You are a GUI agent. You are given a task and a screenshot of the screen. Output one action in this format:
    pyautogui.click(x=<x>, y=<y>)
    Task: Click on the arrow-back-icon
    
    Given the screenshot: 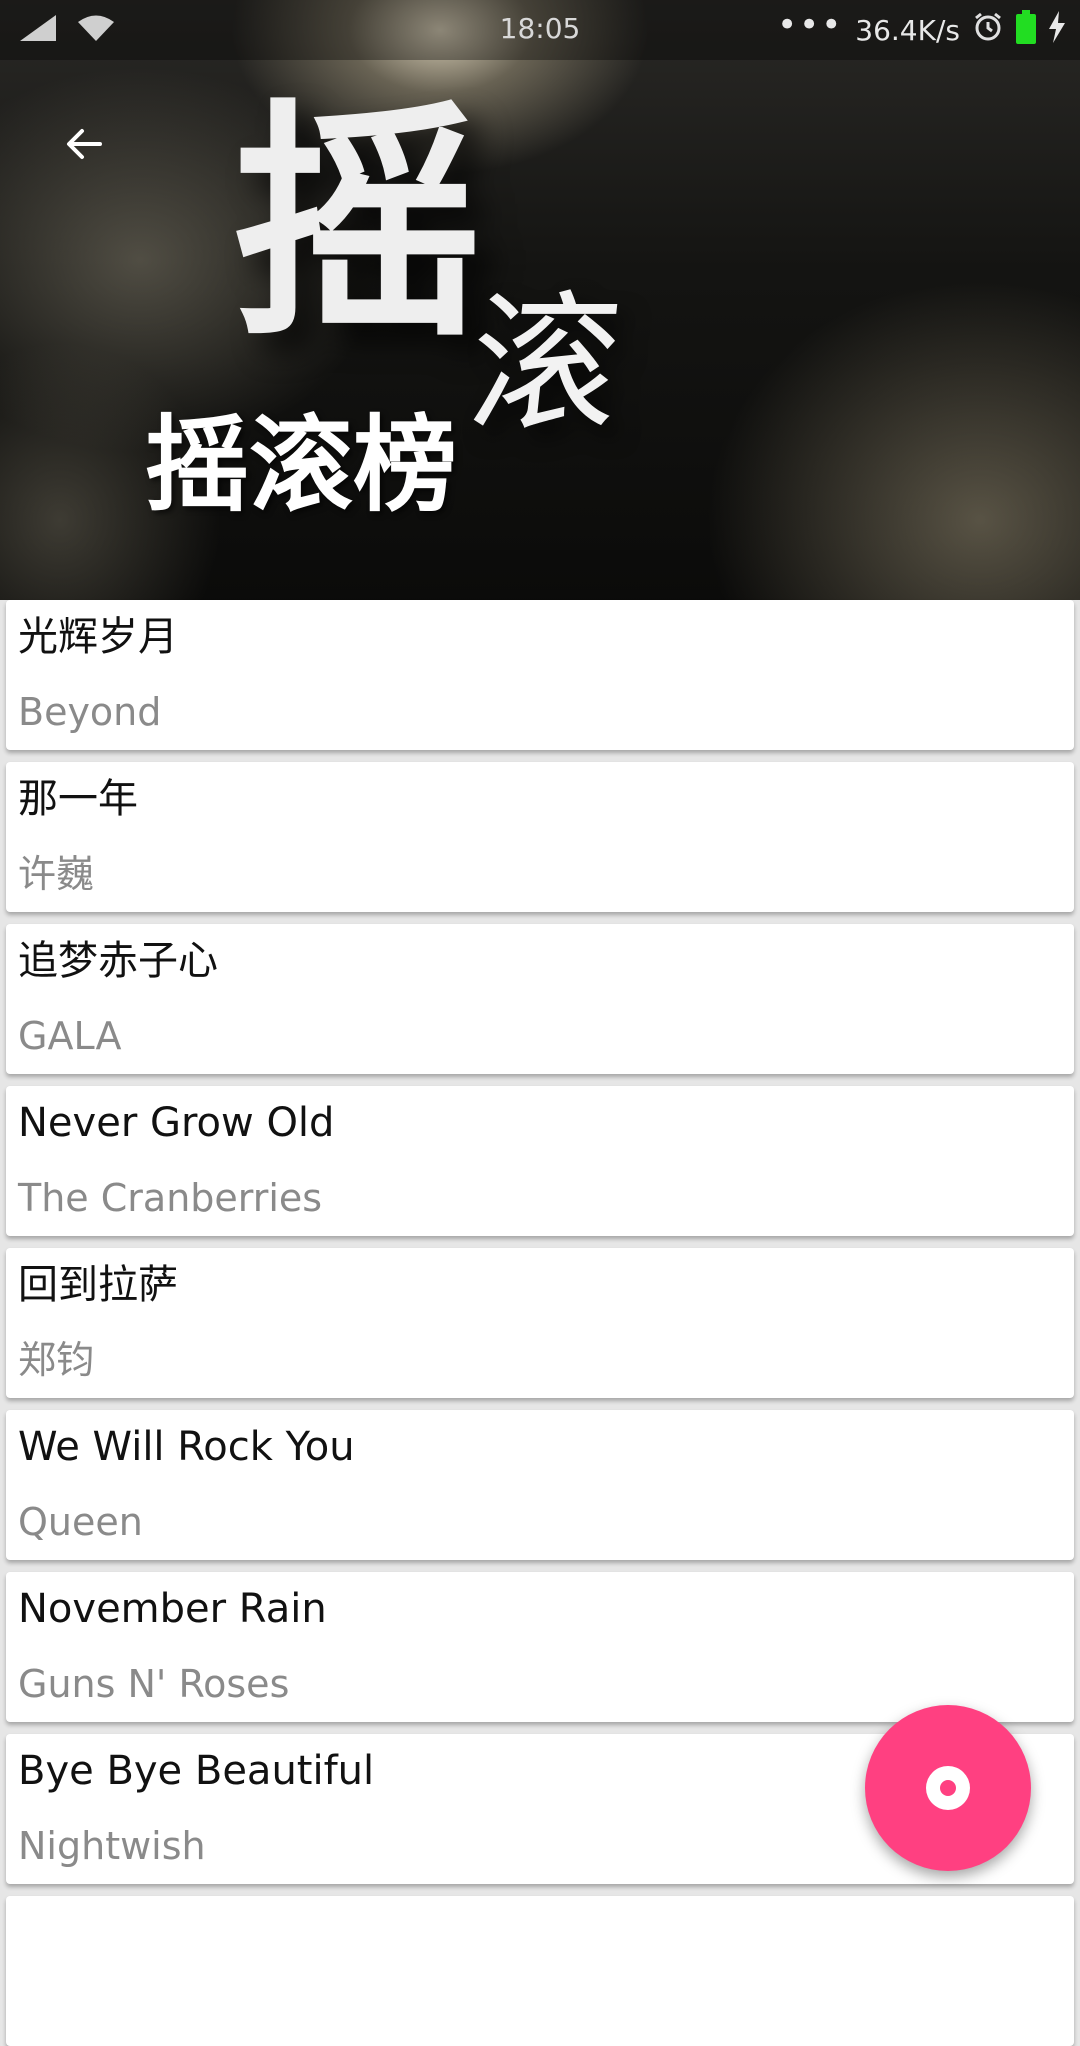 What is the action you would take?
    pyautogui.click(x=84, y=144)
    